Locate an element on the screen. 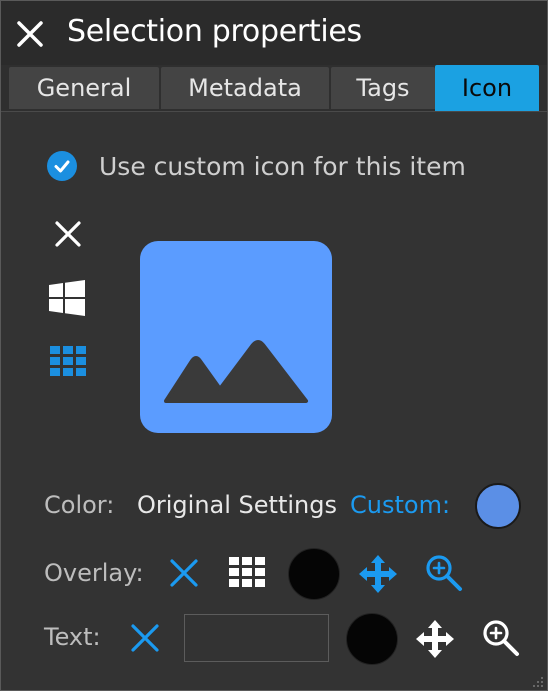 The image size is (548, 693). overlay-move-button is located at coordinates (378, 574).